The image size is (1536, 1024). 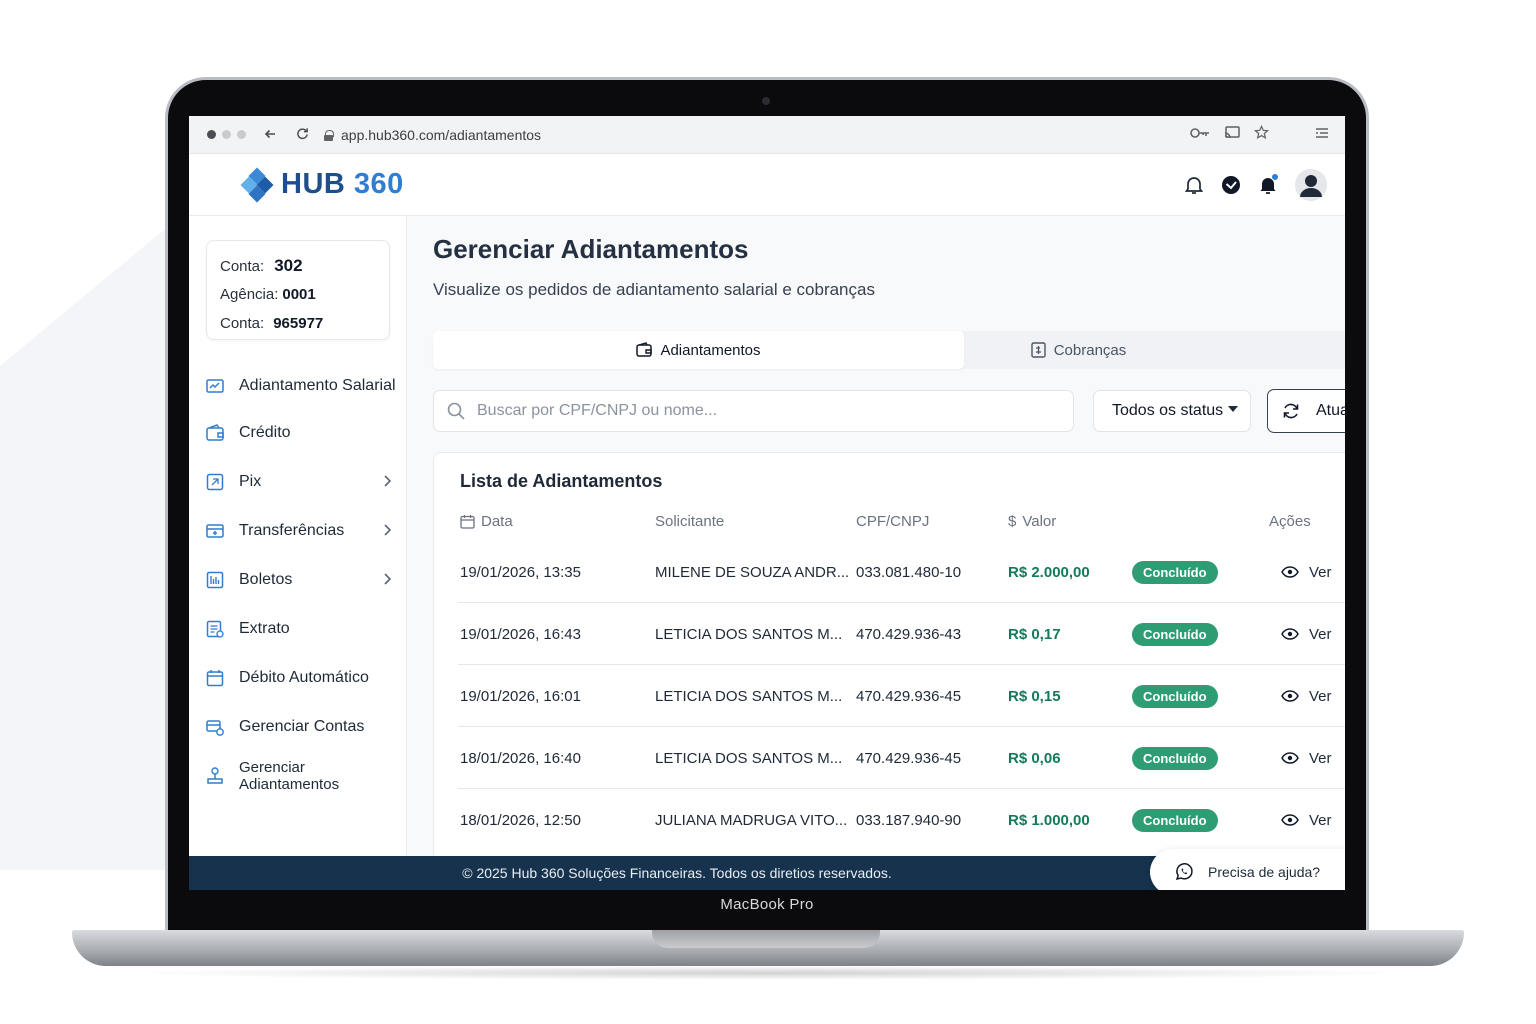 What do you see at coordinates (1194, 185) in the screenshot?
I see `bell-outline-icon` at bounding box center [1194, 185].